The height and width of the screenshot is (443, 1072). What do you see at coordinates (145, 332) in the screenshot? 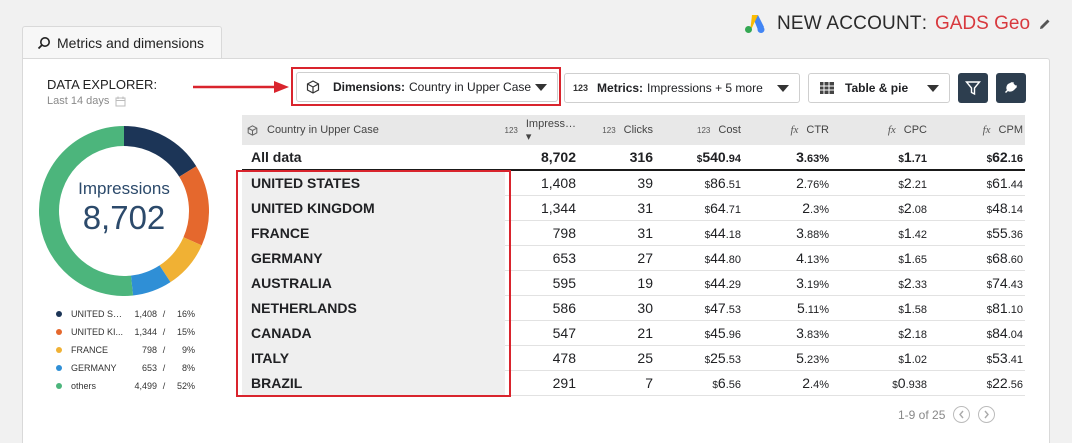
I see `legend-value: 1,344` at bounding box center [145, 332].